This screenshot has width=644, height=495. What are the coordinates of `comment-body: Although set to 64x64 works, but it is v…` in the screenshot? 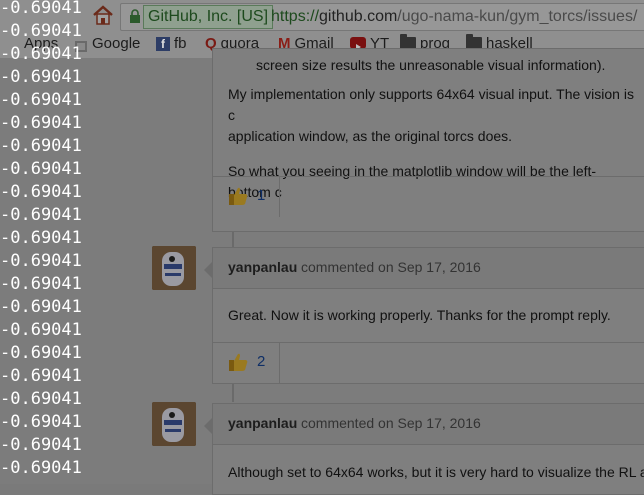 It's located at (428, 464).